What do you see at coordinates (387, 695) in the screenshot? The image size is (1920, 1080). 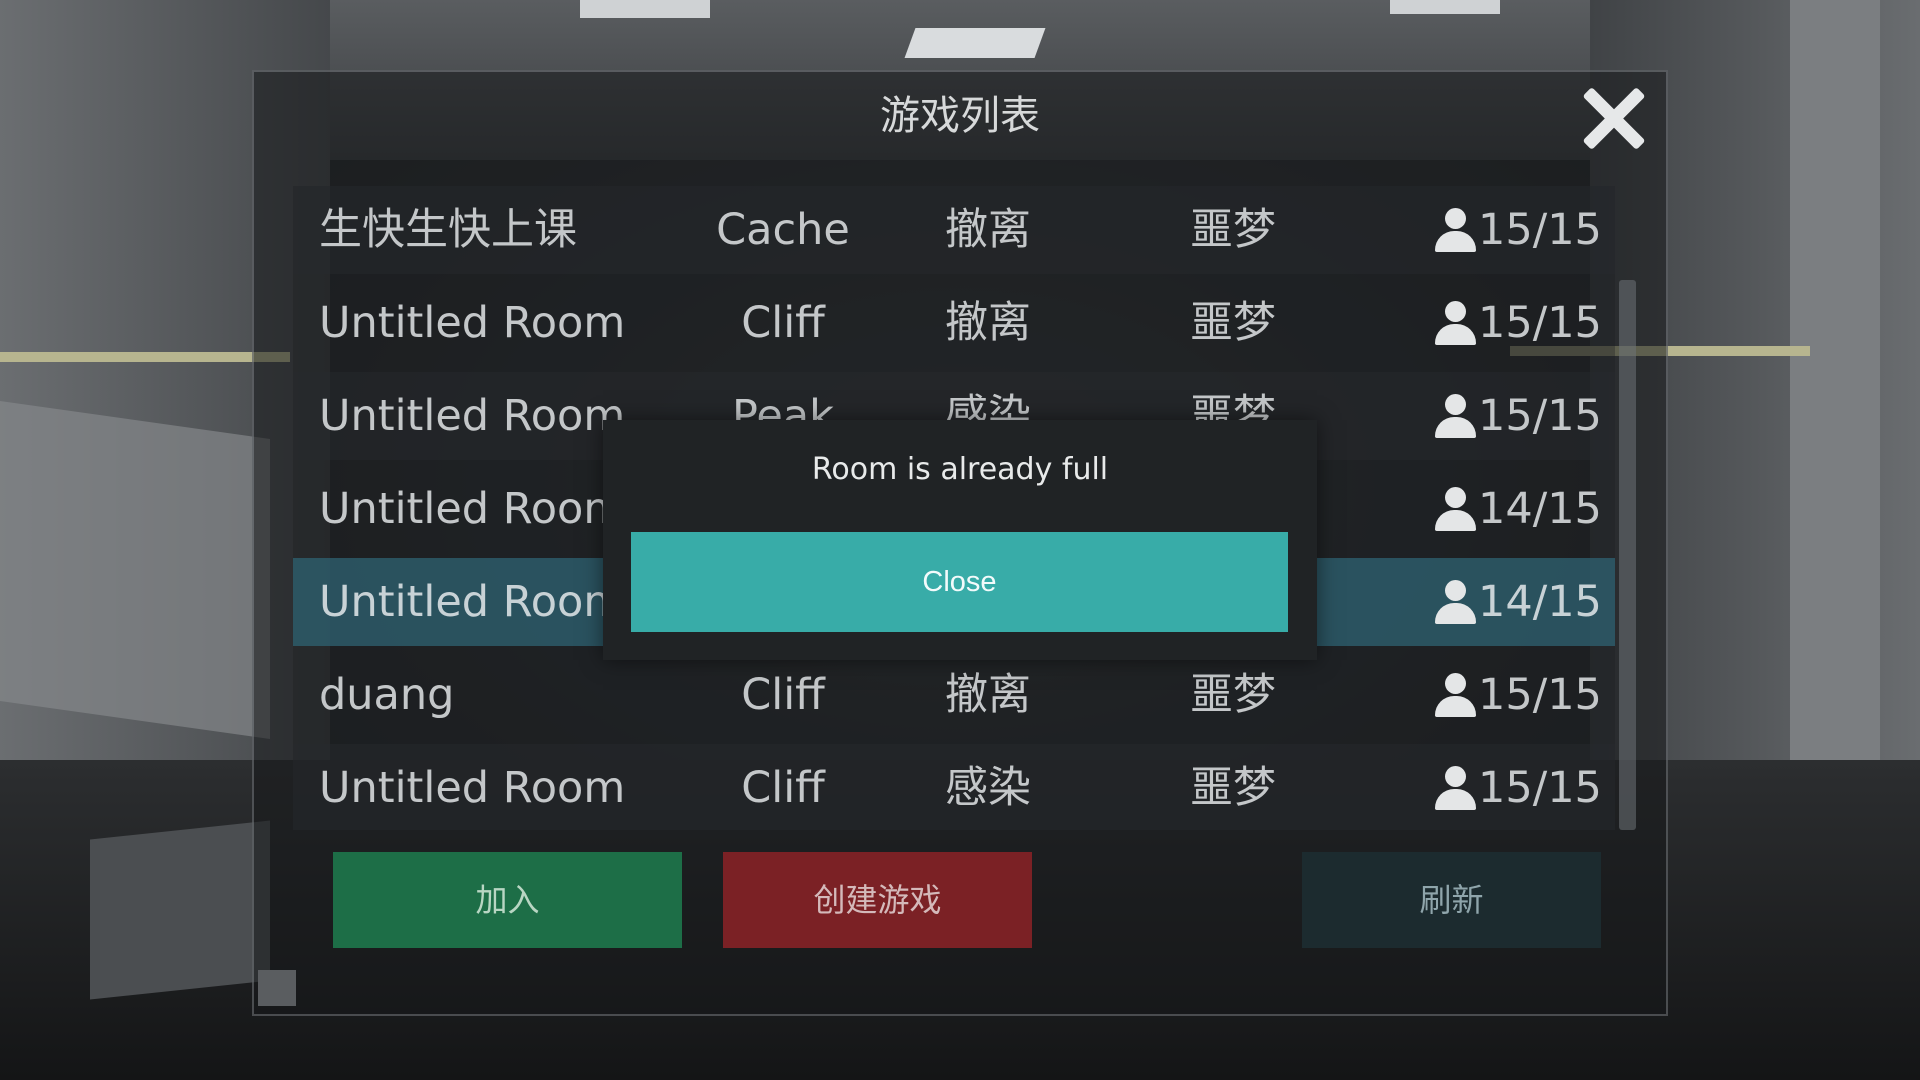 I see `room-name: duang` at bounding box center [387, 695].